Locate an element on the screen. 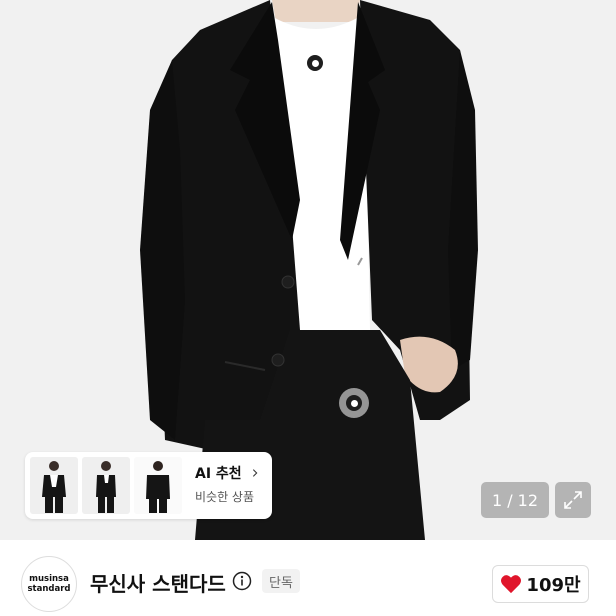 This screenshot has width=616, height=616. brand-name: 무신사 스탠다드 is located at coordinates (158, 582).